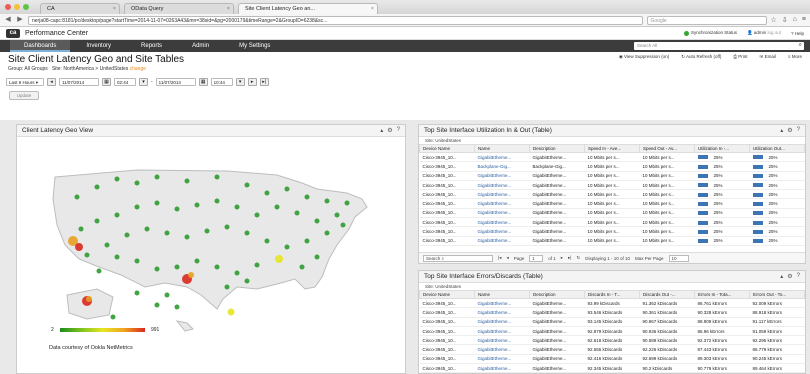 The width and height of the screenshot is (810, 374). I want to click on maximize-window-icon, so click(26, 7).